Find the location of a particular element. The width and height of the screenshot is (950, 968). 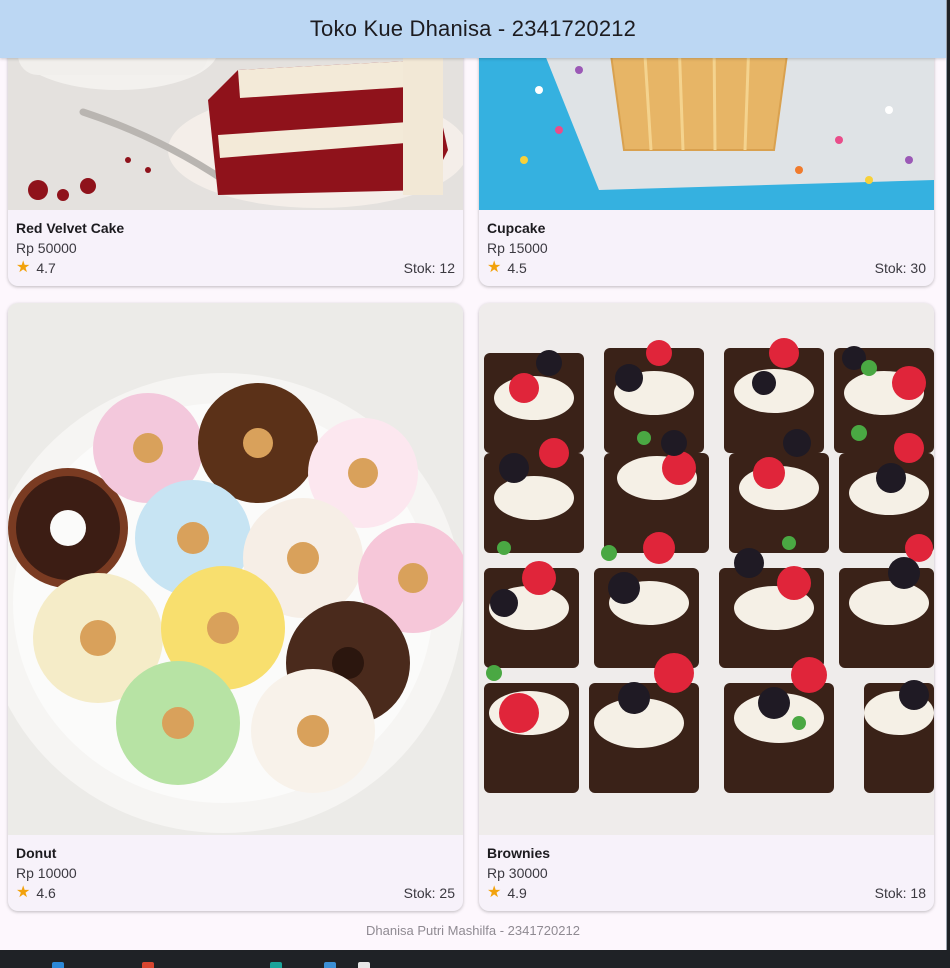

product-stock: Stok: 25 is located at coordinates (429, 893).